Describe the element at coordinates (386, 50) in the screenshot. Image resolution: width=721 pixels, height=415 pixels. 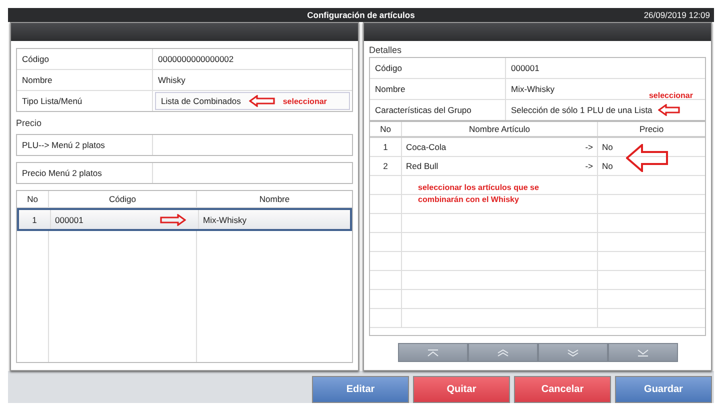
I see `section-label: Detalles` at that location.